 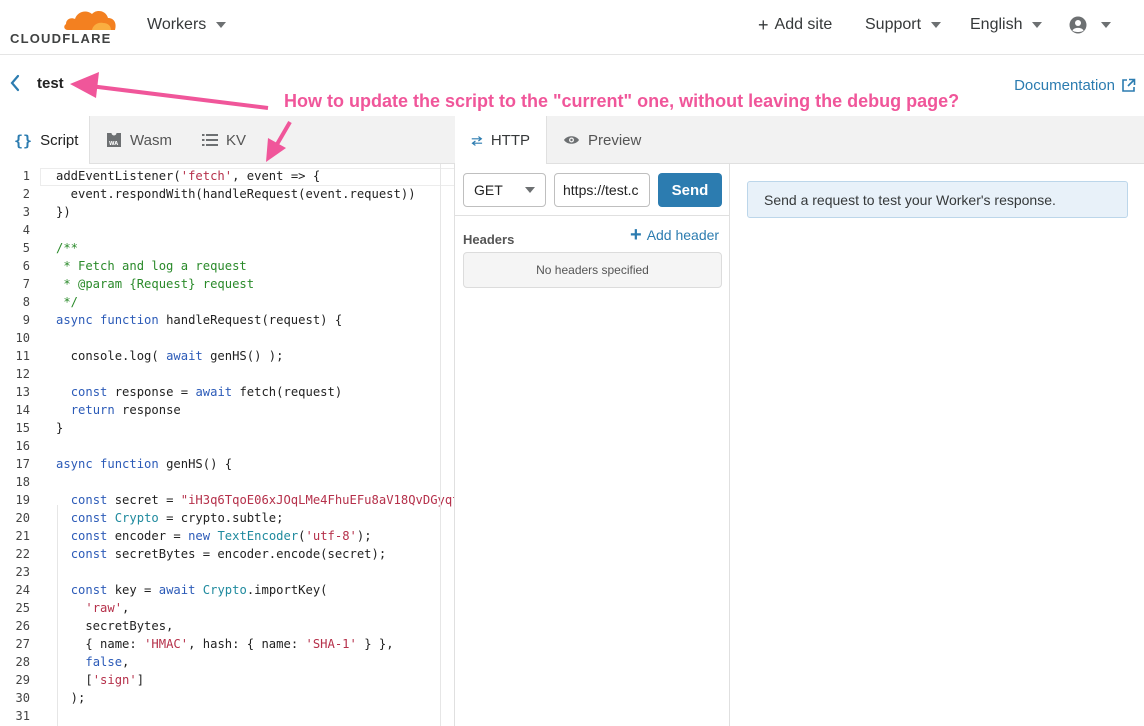 I want to click on code-line: secretBytes,, so click(x=115, y=626).